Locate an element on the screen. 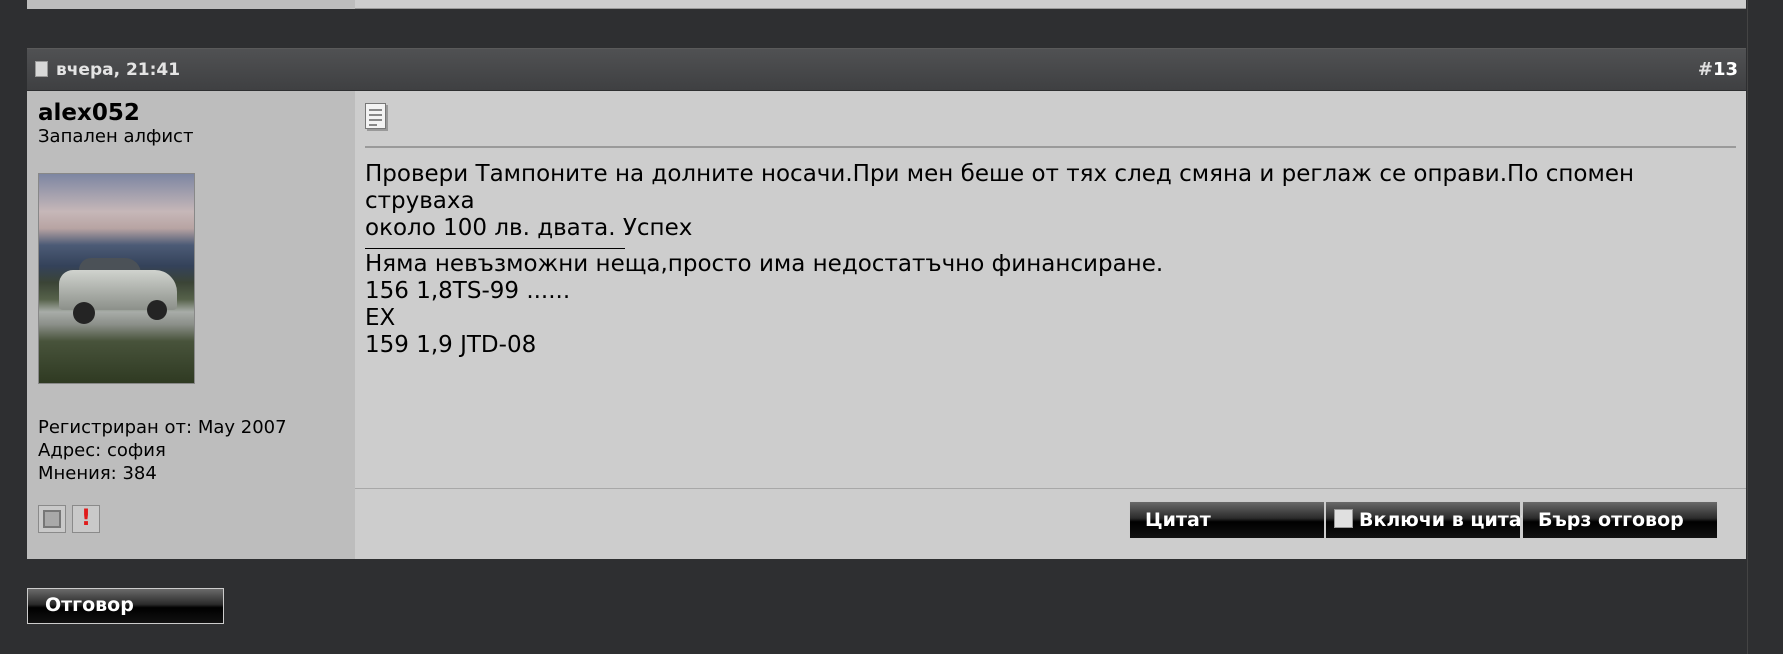  quick-reply-button: Бърз отговор is located at coordinates (1620, 520).